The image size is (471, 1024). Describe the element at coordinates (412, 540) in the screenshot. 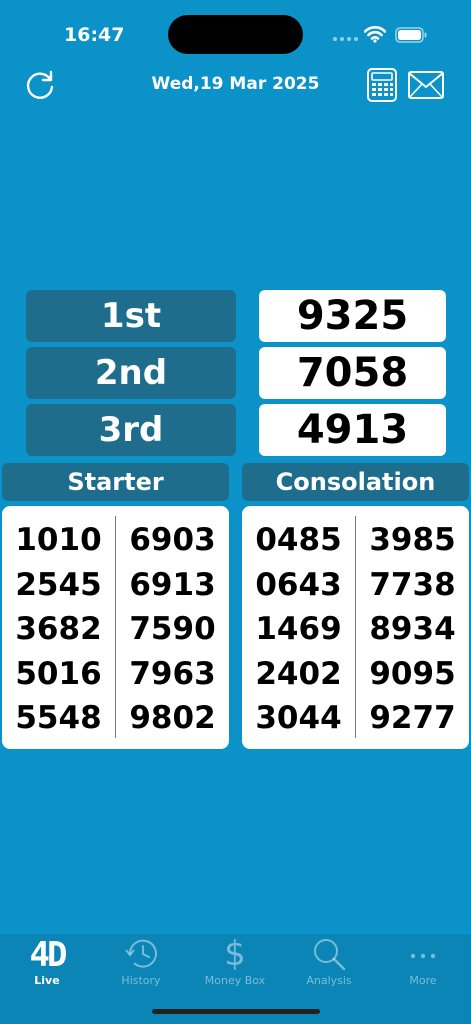

I see `consolation-number: 3985` at that location.